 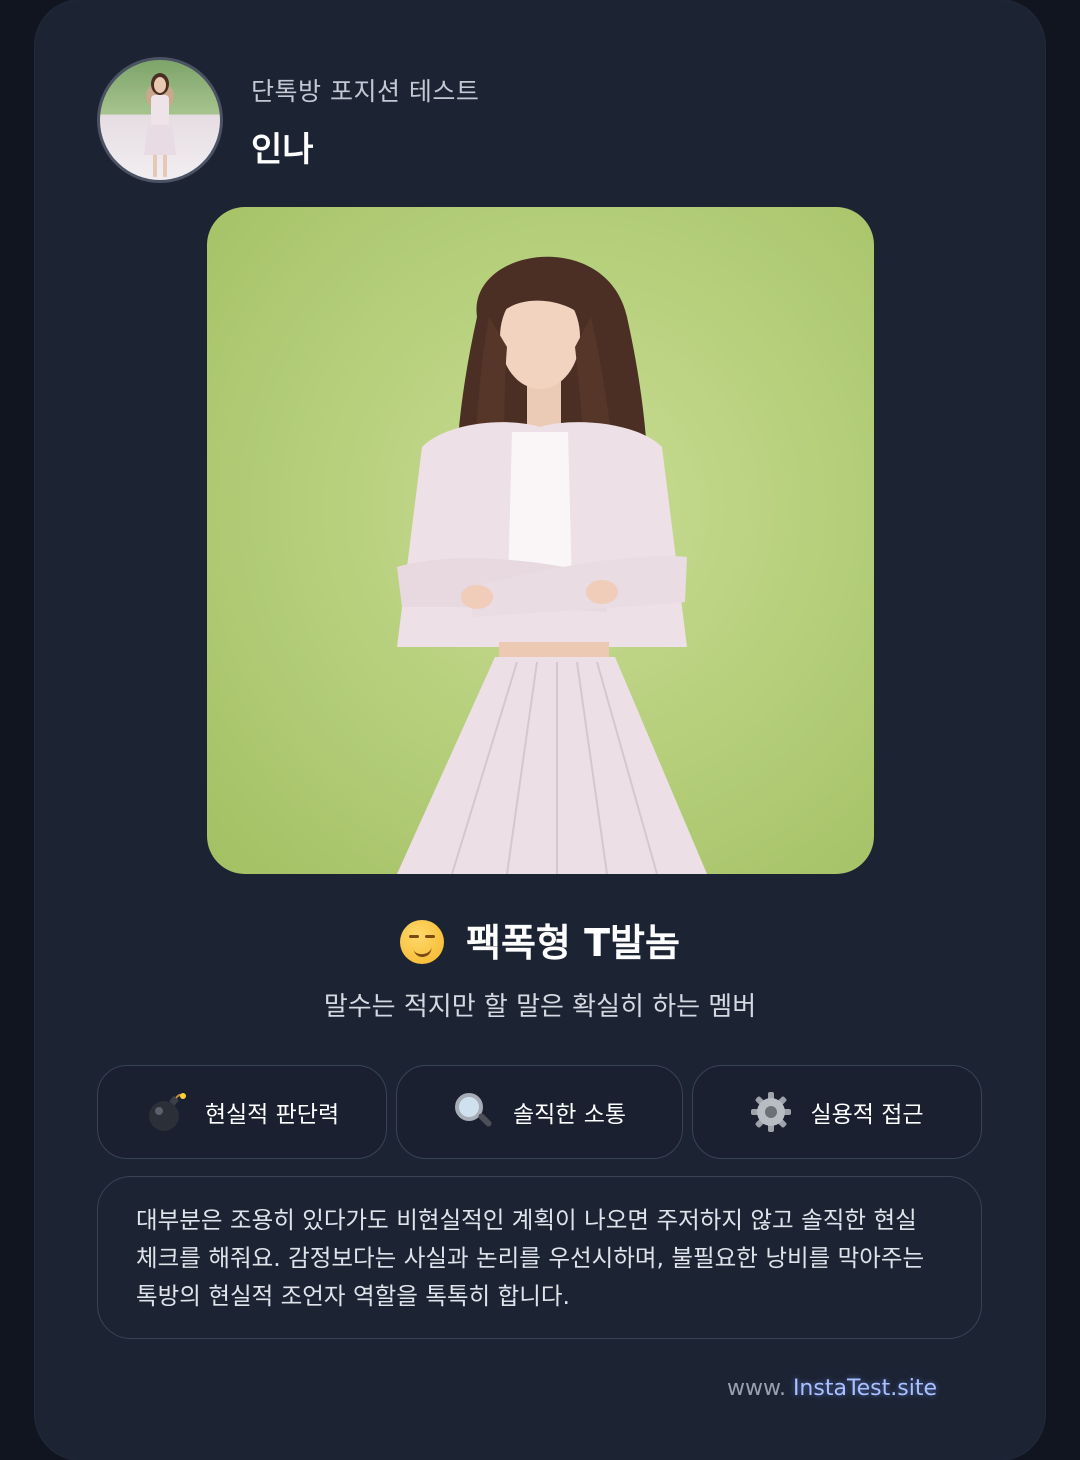 I want to click on result-title-text: 팩폭형 T발놈, so click(x=573, y=943).